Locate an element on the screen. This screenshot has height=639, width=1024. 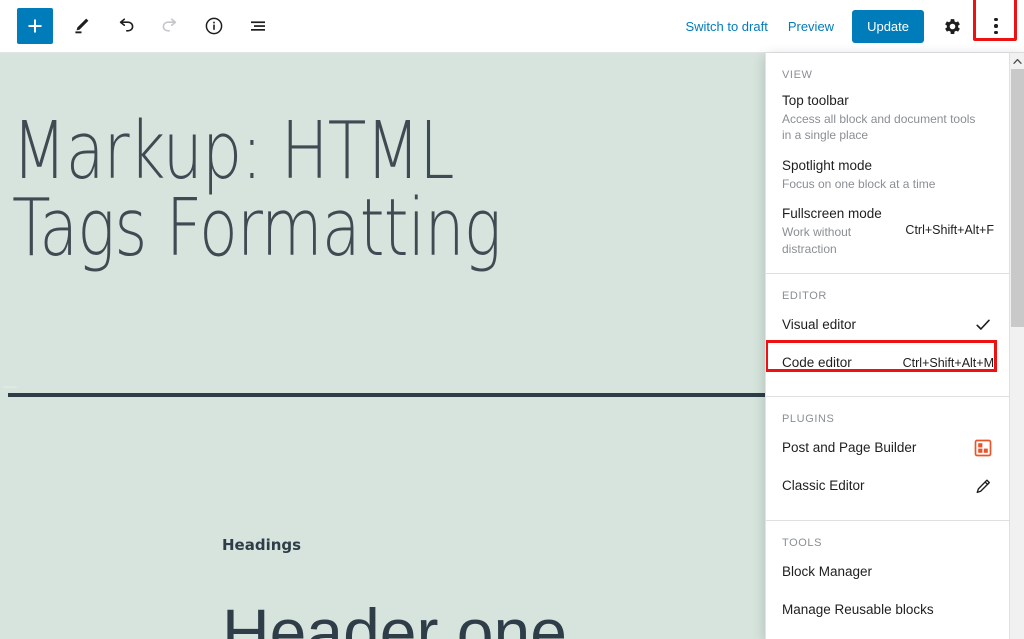
menu-item-description: Focus on one block at a time is located at coordinates (859, 183).